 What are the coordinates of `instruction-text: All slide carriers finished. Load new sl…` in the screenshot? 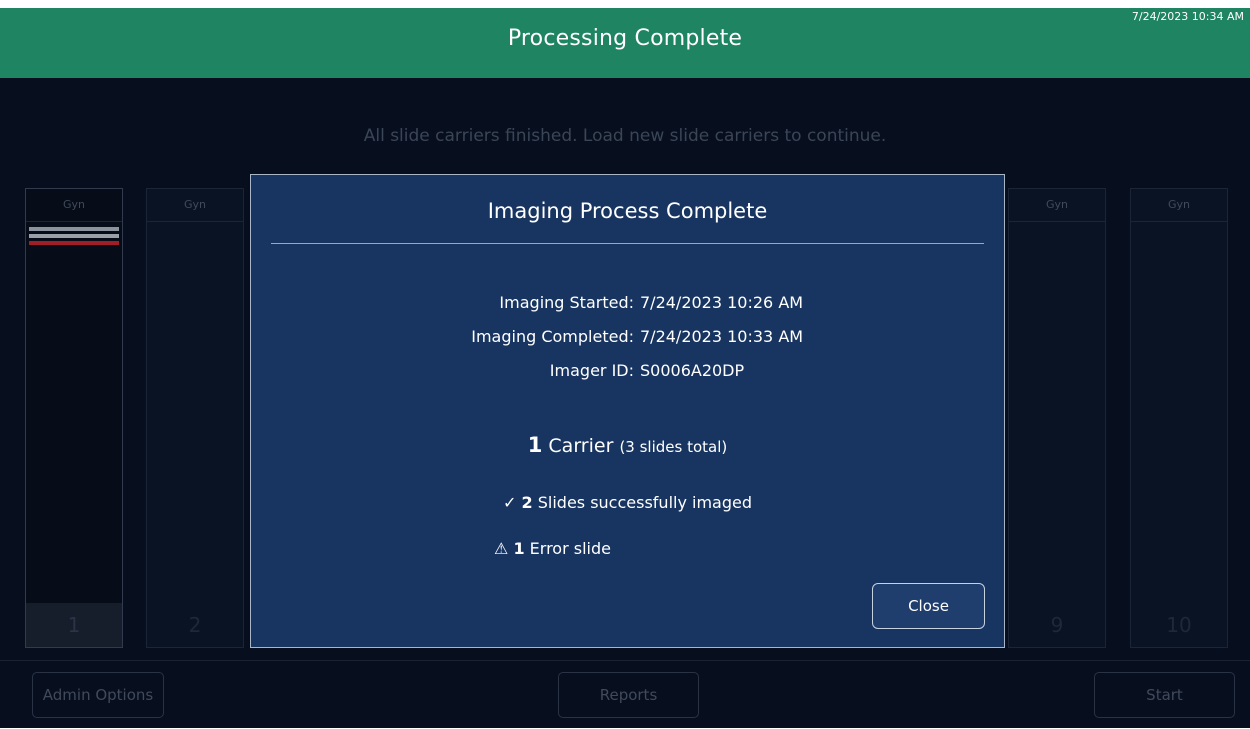 It's located at (625, 136).